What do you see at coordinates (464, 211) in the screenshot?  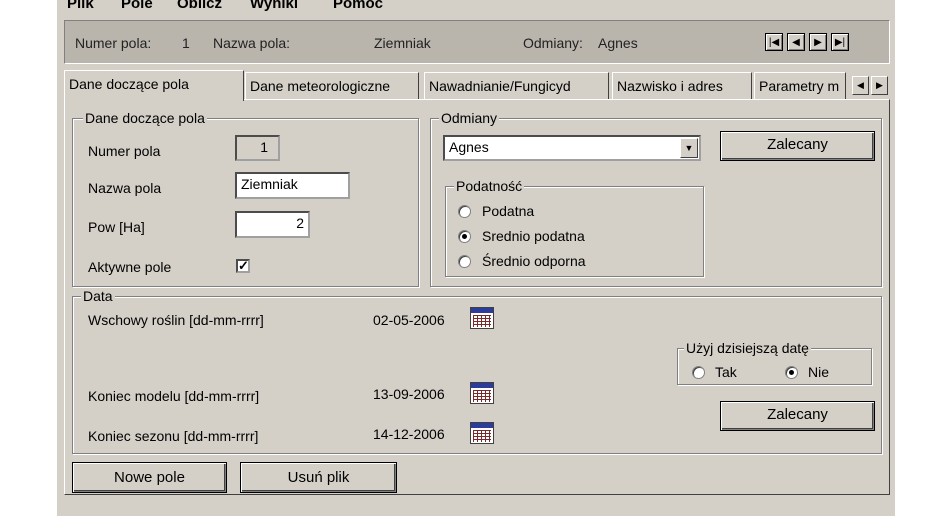 I see `radio-podatna` at bounding box center [464, 211].